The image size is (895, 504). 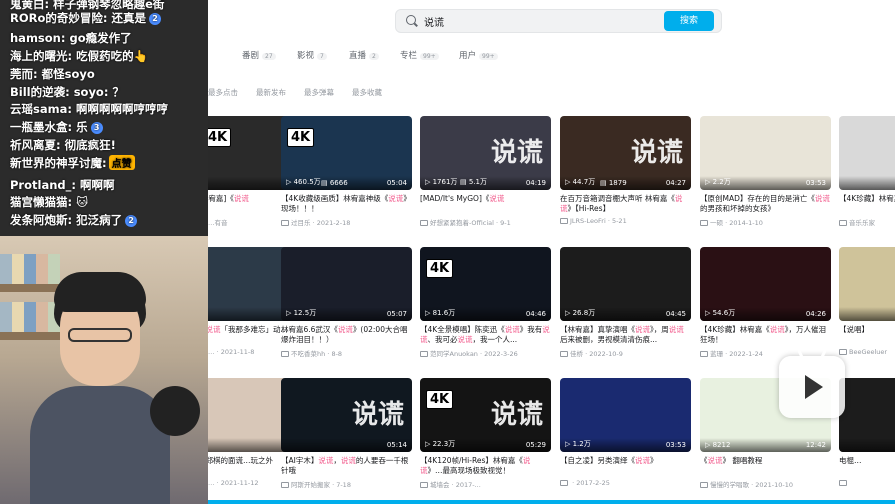 What do you see at coordinates (367, 92) in the screenshot?
I see `sort-option: 最多收藏` at bounding box center [367, 92].